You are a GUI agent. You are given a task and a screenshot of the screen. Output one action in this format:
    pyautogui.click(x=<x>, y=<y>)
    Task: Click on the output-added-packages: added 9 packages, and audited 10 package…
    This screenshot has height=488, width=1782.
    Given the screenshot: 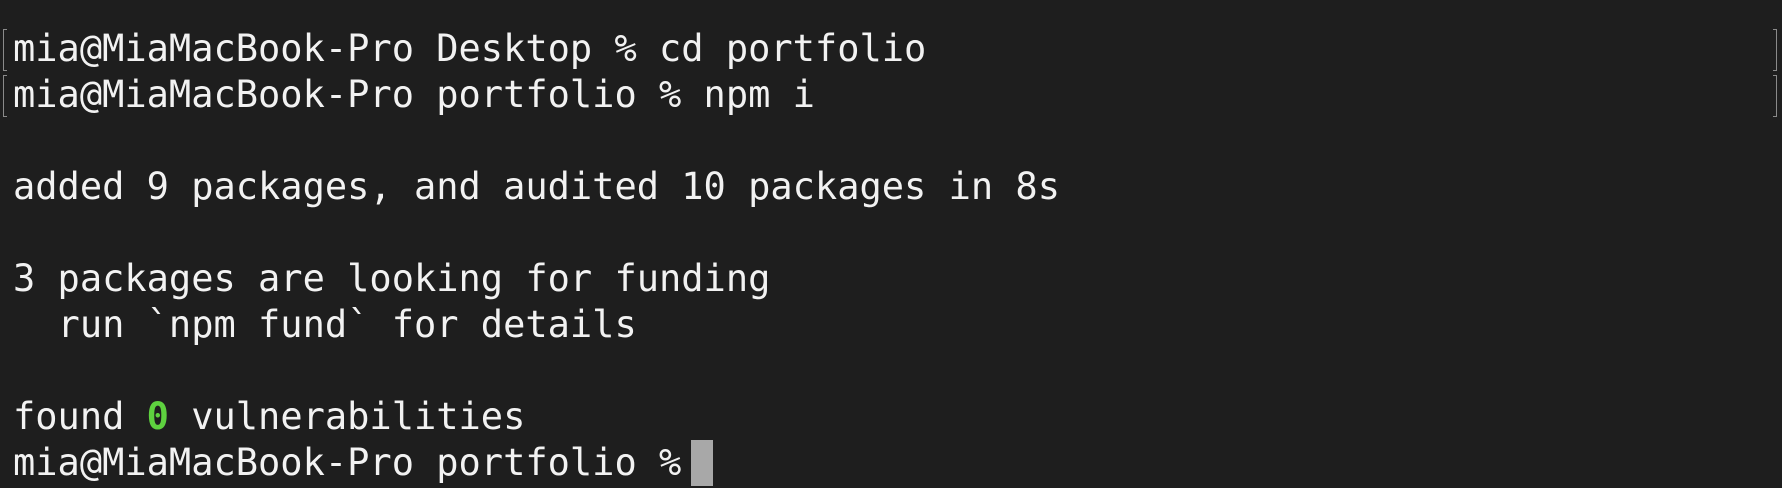 What is the action you would take?
    pyautogui.click(x=536, y=186)
    